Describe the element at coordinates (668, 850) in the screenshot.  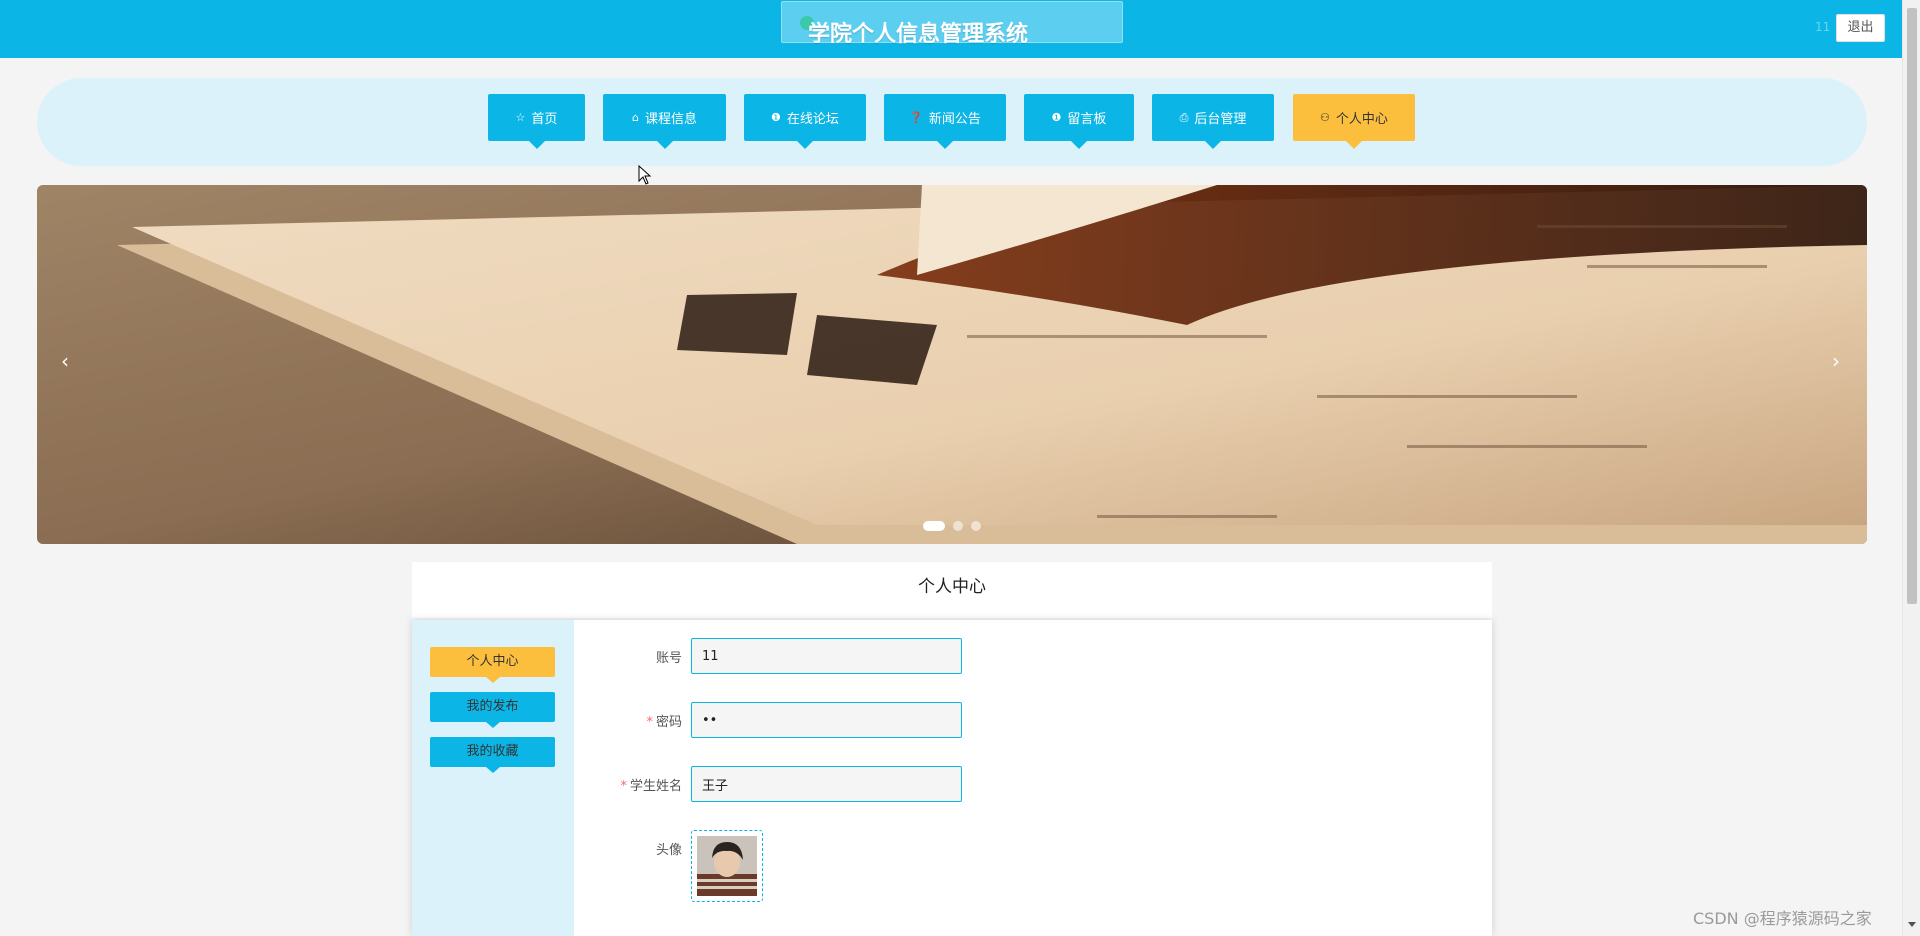
I see `avatar-label-text: 头像` at that location.